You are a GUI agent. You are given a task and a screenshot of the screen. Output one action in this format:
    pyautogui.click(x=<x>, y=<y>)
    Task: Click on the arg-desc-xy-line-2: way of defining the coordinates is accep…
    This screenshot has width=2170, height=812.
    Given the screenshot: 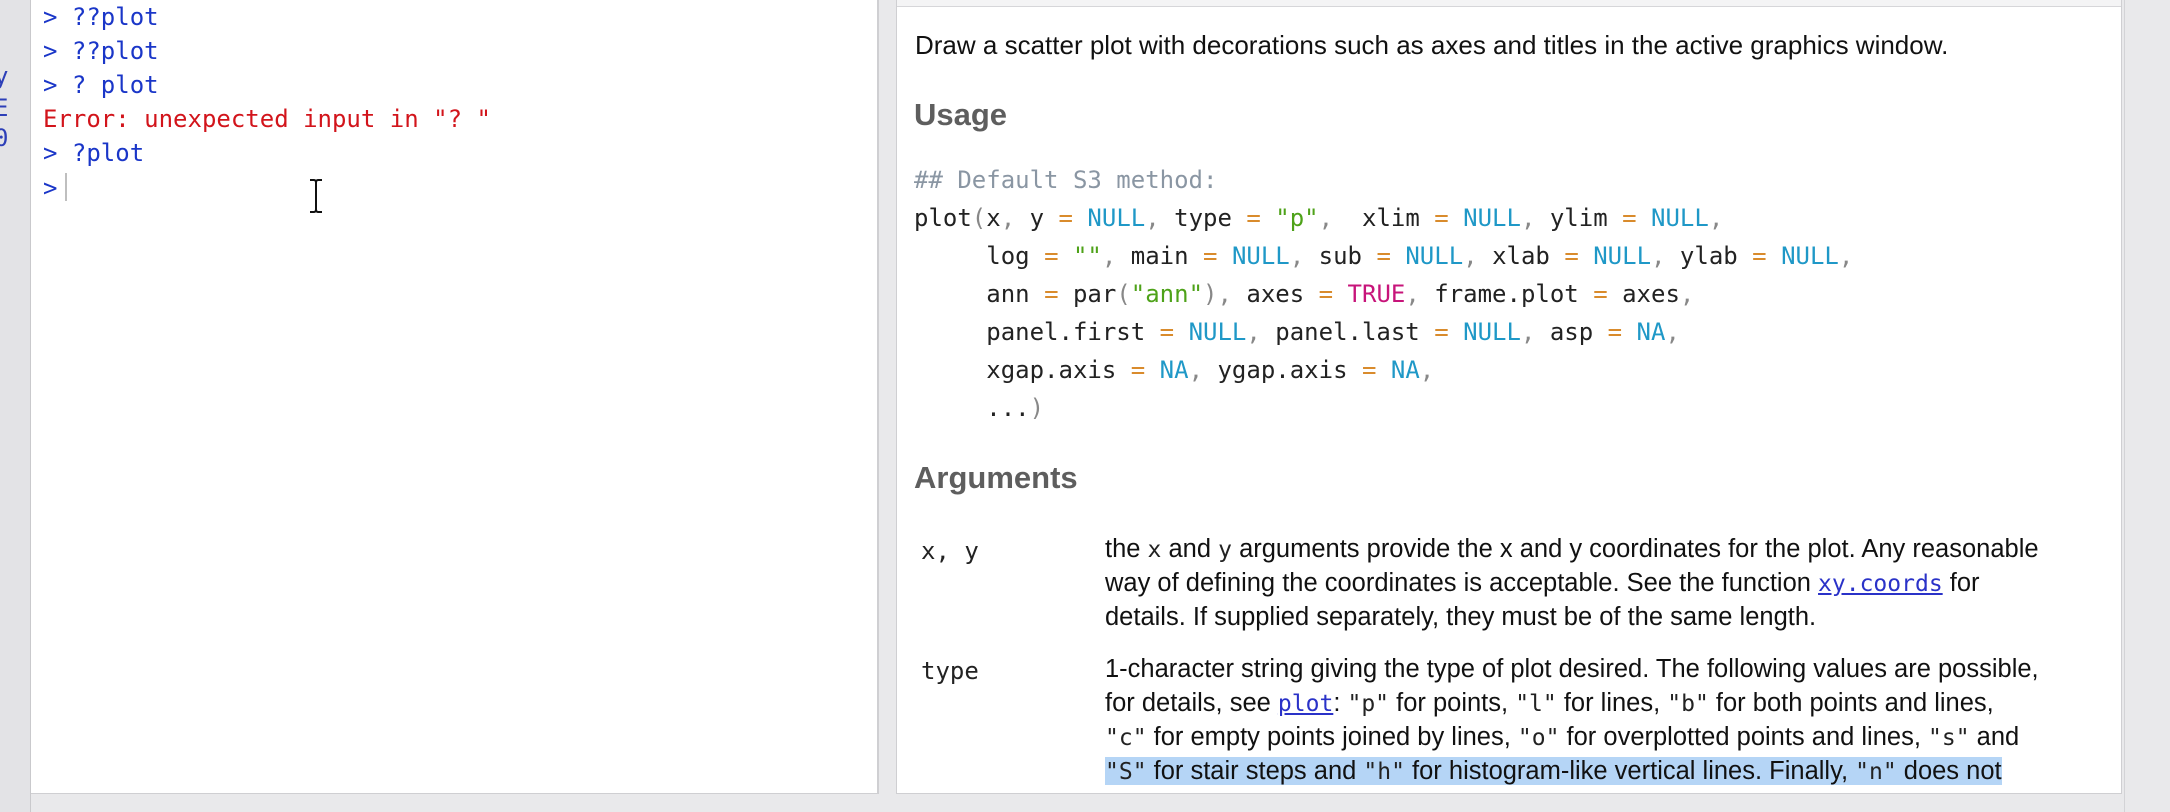 What is the action you would take?
    pyautogui.click(x=1542, y=583)
    